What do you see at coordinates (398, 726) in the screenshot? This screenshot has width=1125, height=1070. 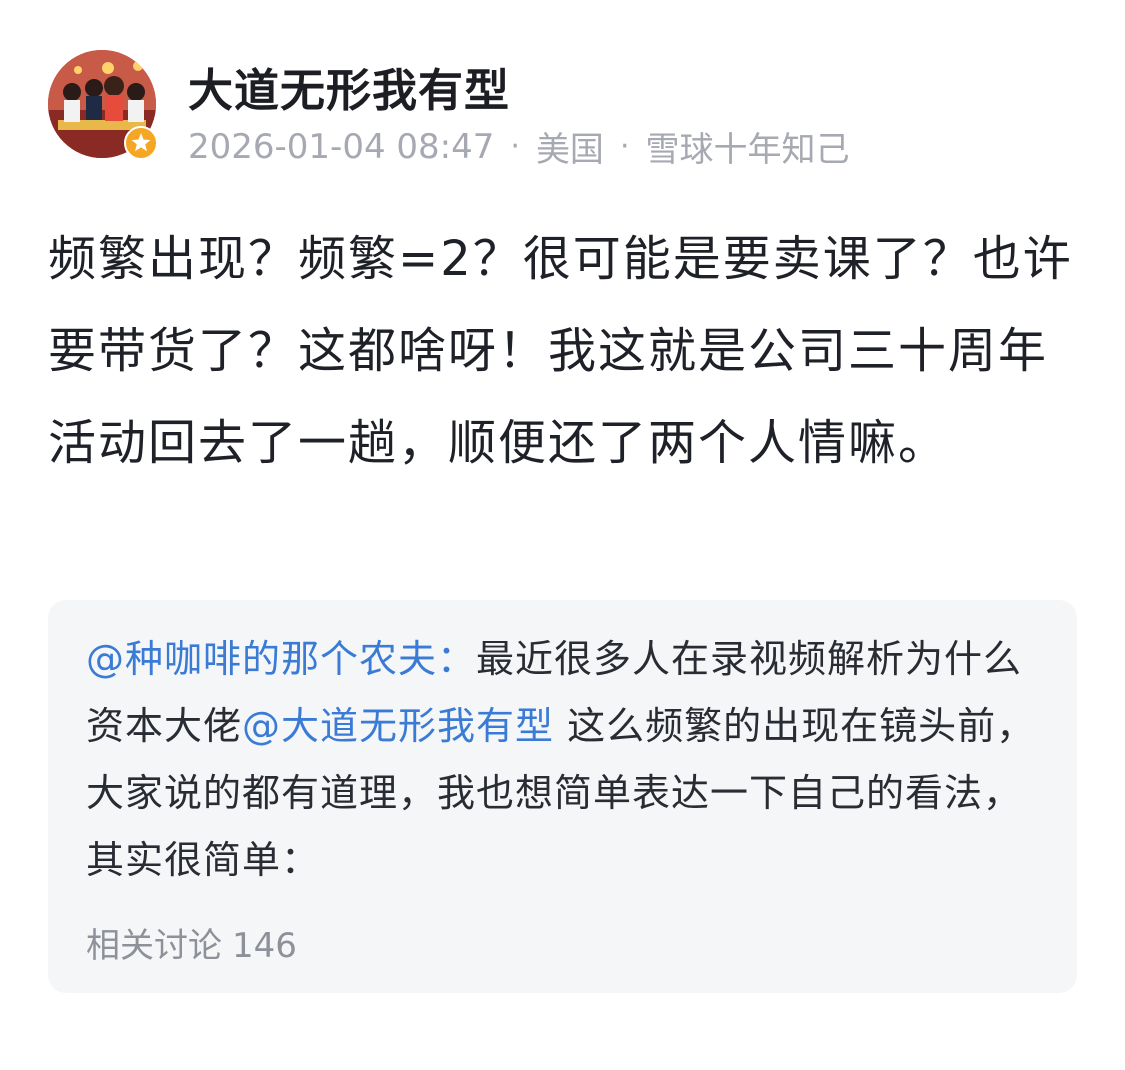 I see `inline-mention-link: @大道无形我有型` at bounding box center [398, 726].